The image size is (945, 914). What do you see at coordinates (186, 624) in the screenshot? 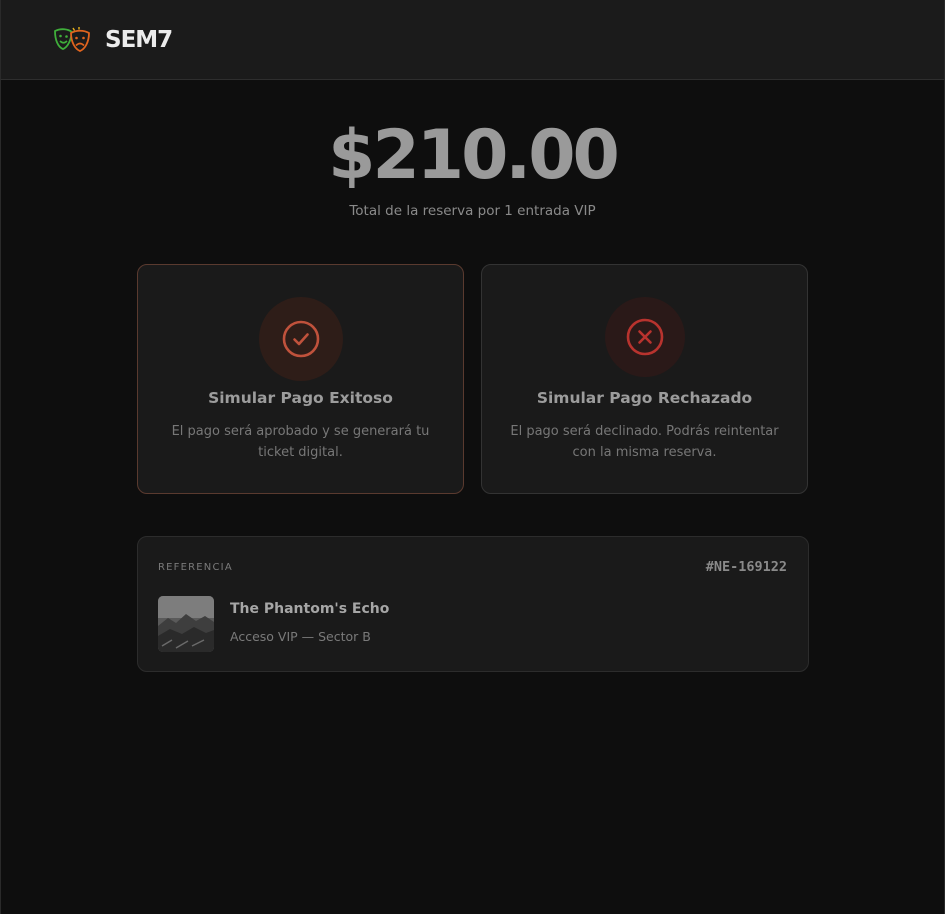
I see `event-thumbnail-image` at bounding box center [186, 624].